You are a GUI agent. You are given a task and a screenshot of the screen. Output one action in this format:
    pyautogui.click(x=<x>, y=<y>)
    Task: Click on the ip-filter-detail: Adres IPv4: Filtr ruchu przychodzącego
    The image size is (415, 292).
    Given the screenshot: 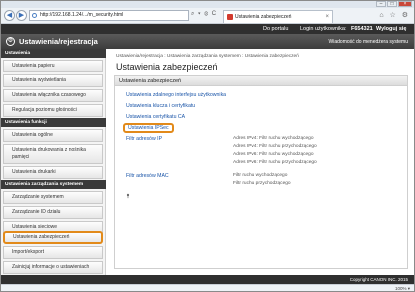 What is the action you would take?
    pyautogui.click(x=275, y=146)
    